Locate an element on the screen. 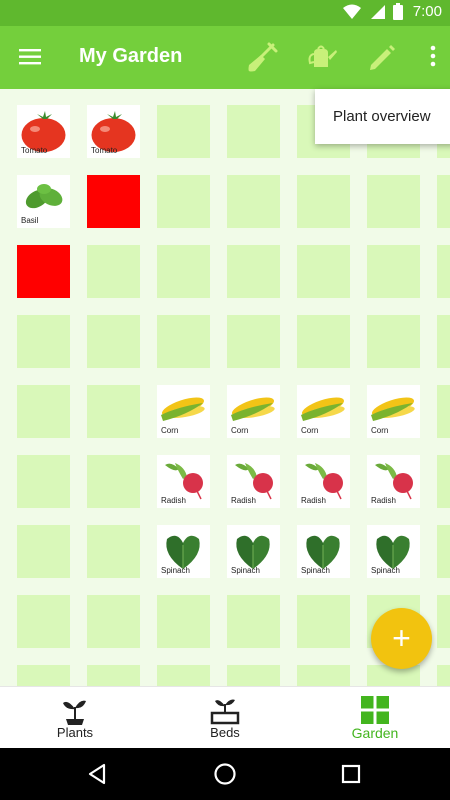  menu-button is located at coordinates (31, 57).